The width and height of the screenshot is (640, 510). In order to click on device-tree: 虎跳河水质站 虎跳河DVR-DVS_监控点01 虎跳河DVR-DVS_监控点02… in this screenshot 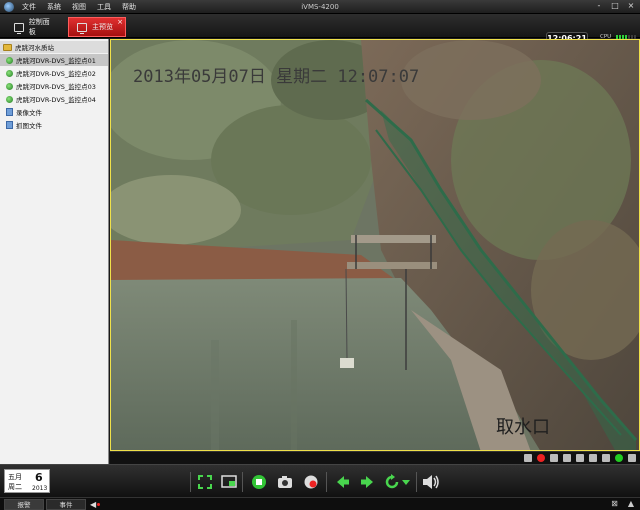, I will do `click(54, 251)`.